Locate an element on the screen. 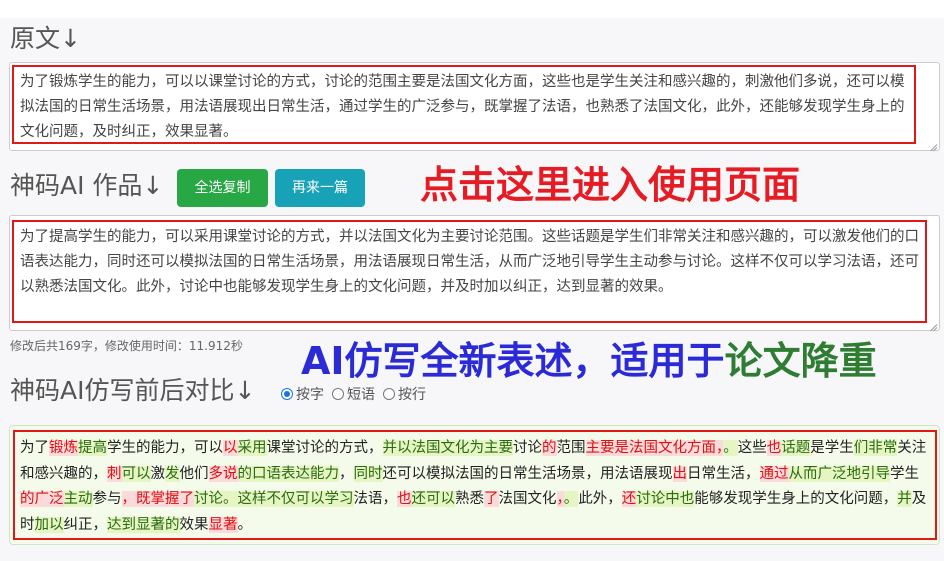  diff-inserted: 讨论。这样不仅可以学习 is located at coordinates (274, 499).